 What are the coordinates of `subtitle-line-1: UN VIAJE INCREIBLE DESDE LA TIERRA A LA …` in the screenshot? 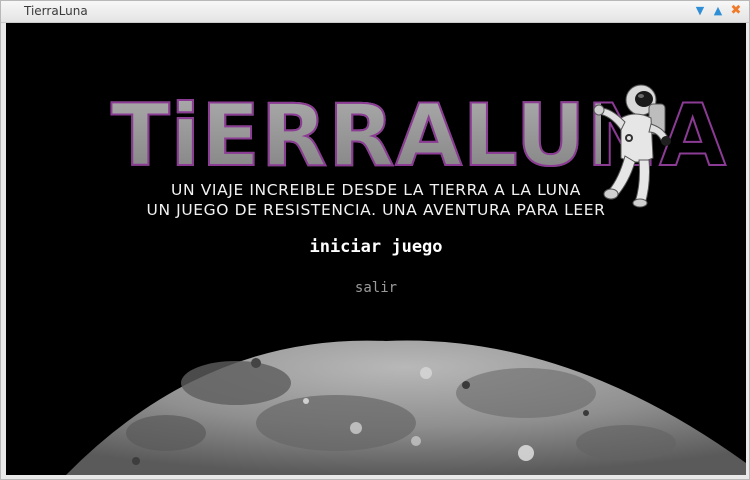 It's located at (376, 190).